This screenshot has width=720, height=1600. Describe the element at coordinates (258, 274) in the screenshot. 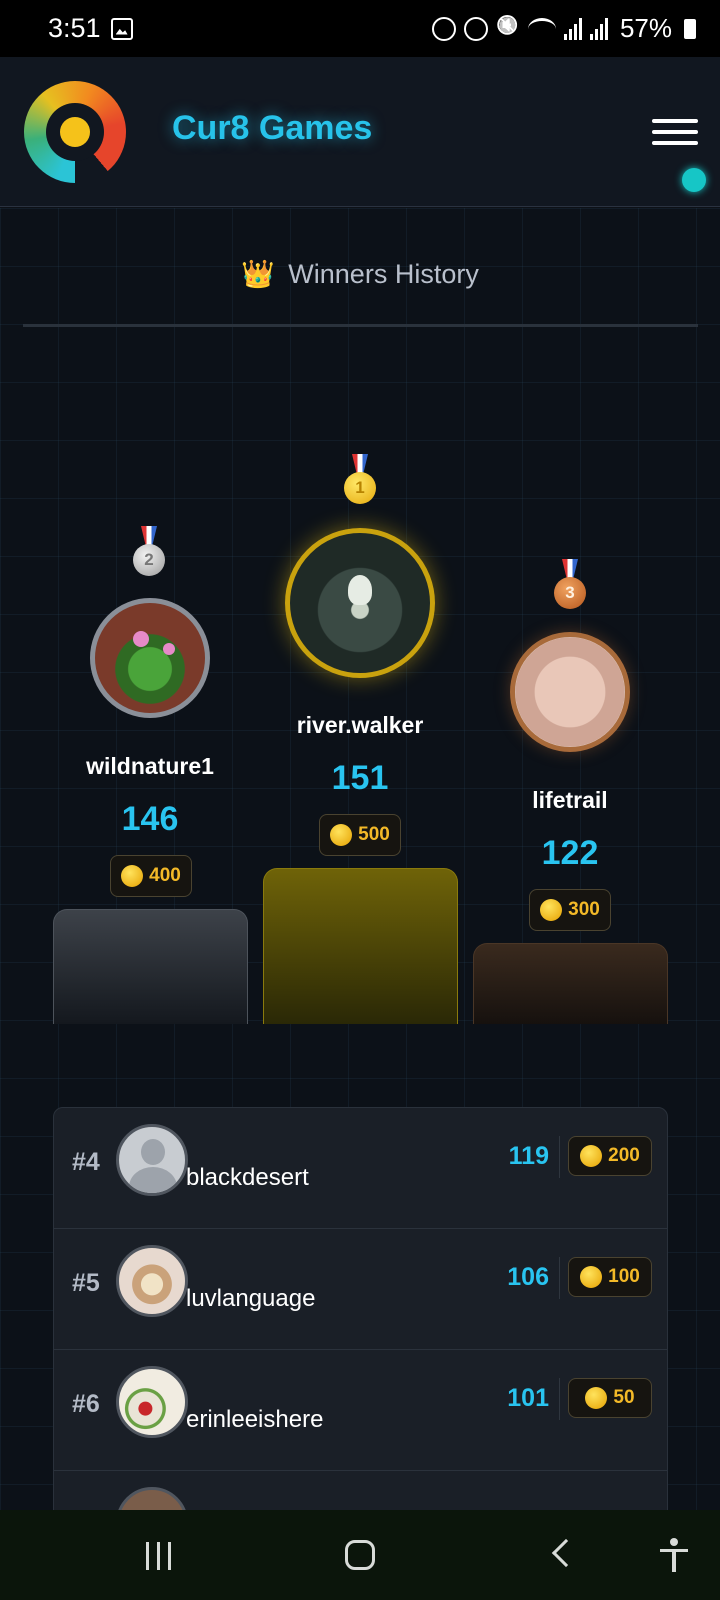

I see `crown-icon: 👑` at that location.